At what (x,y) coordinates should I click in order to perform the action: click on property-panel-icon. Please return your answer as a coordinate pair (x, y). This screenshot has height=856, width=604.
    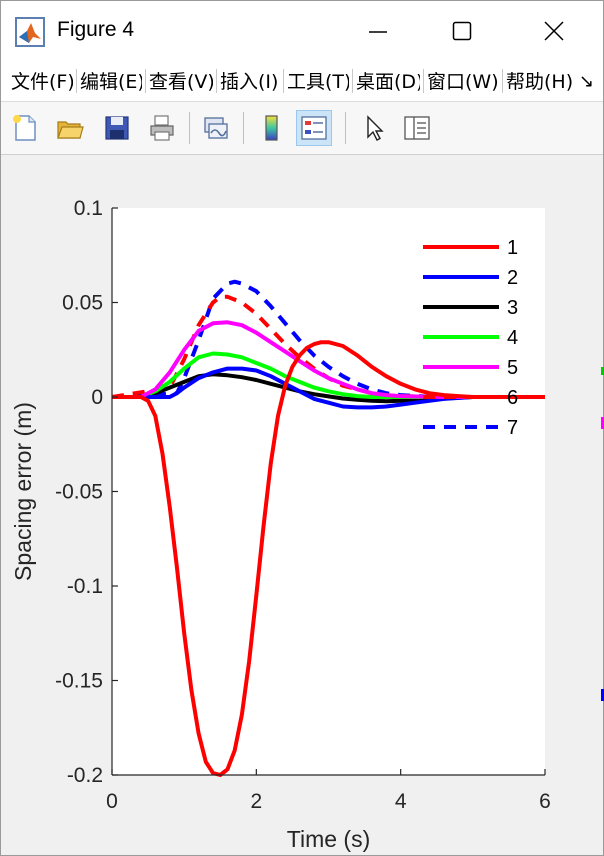
    Looking at the image, I should click on (417, 128).